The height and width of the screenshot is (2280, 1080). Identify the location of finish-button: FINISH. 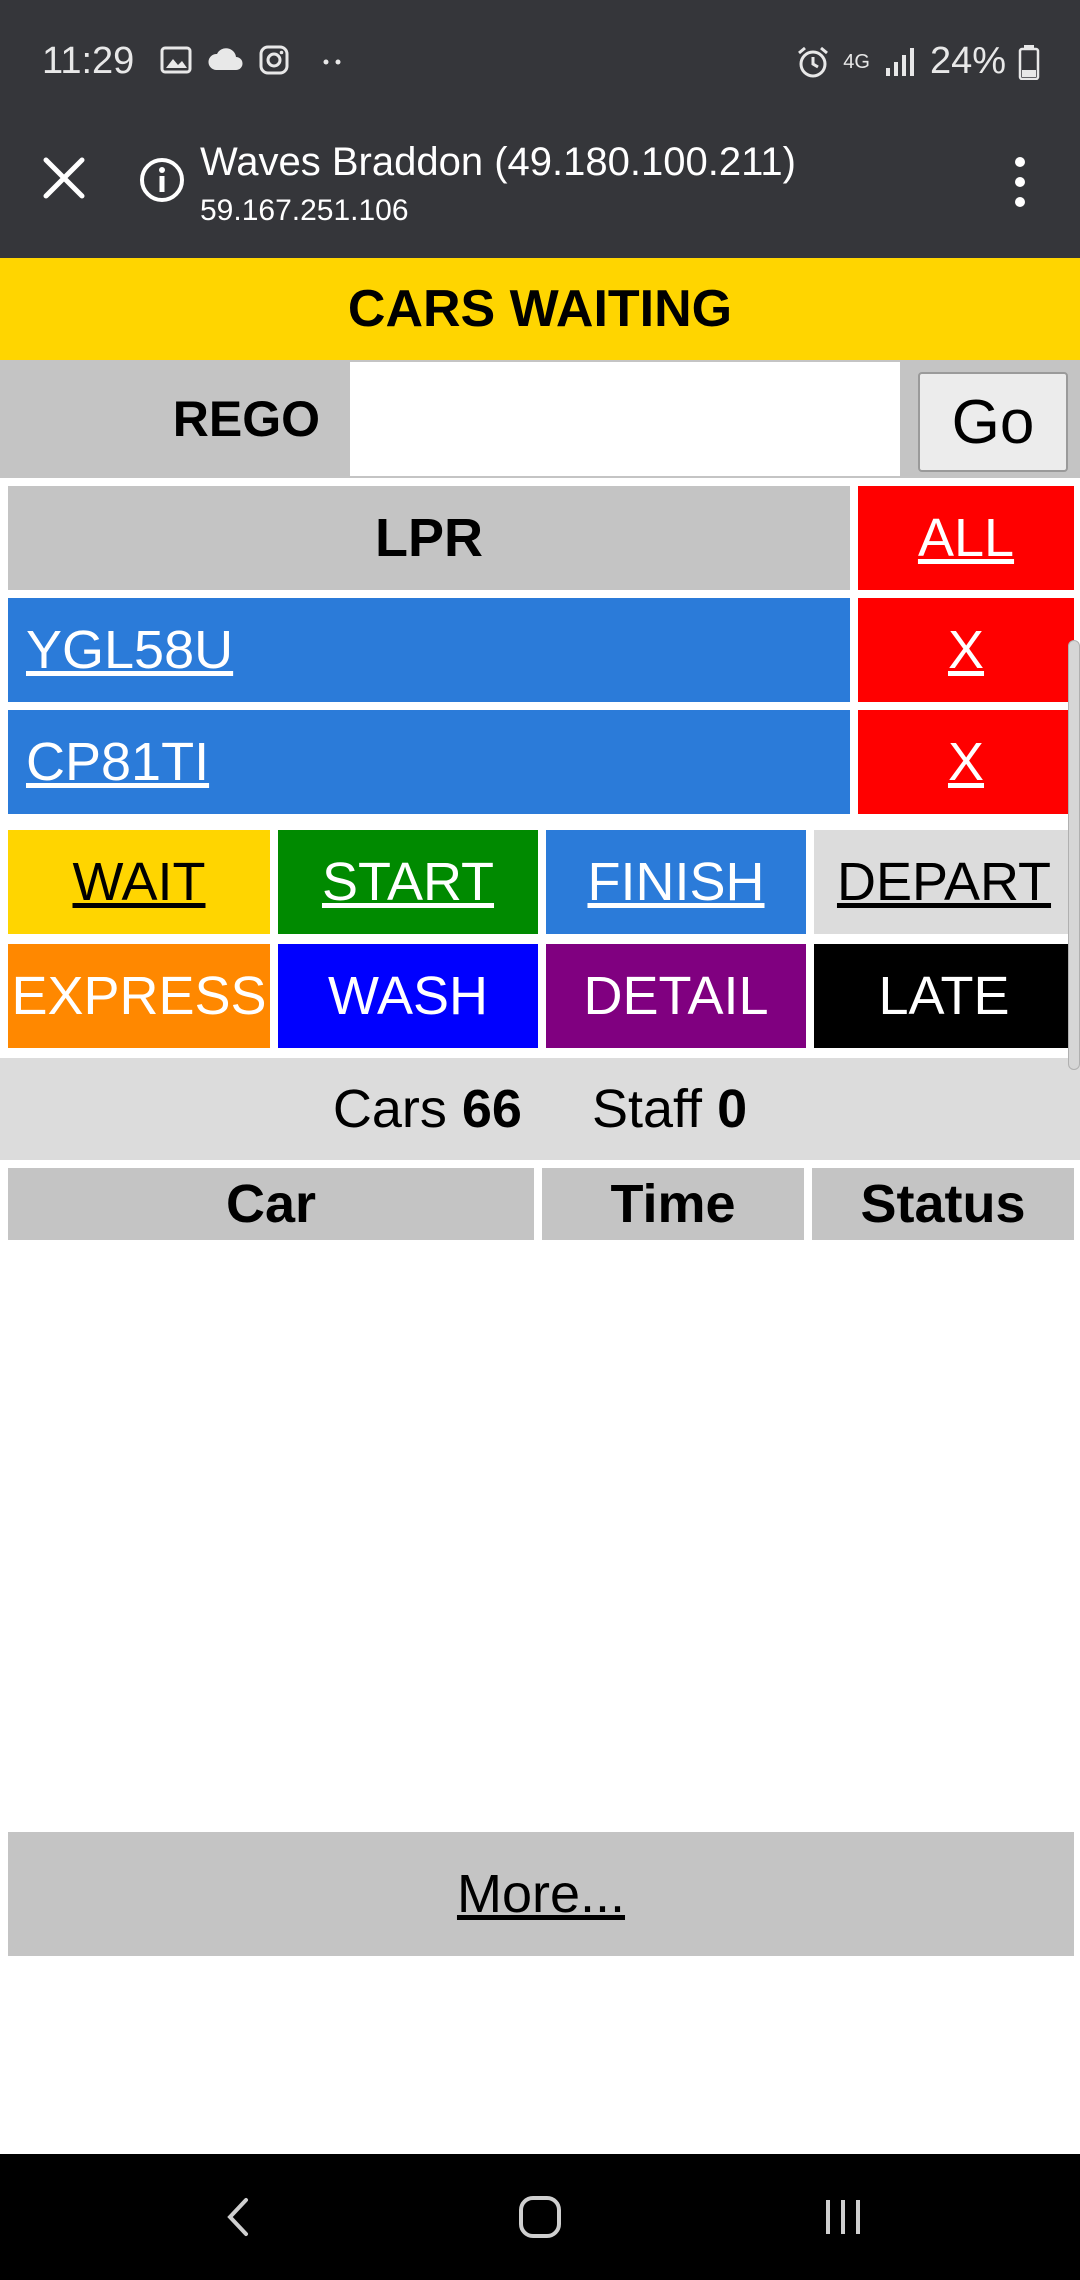
(676, 882).